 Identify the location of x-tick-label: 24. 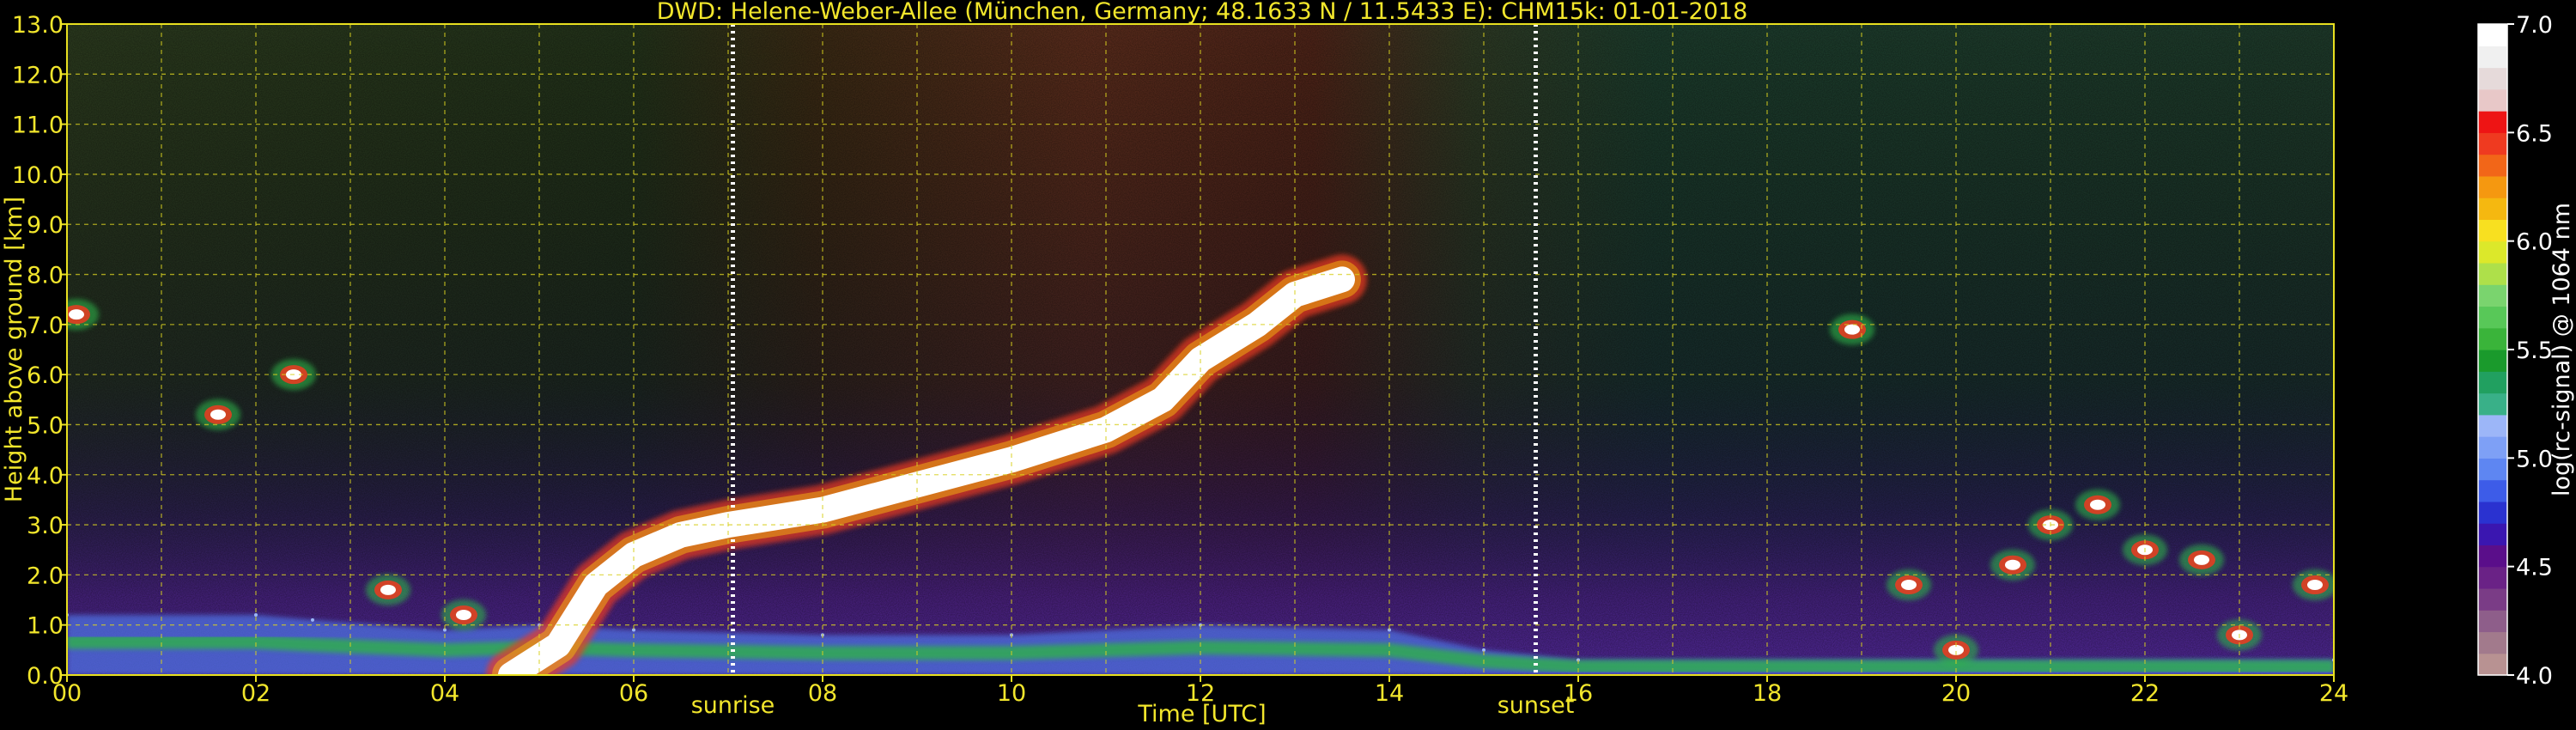
(2333, 693).